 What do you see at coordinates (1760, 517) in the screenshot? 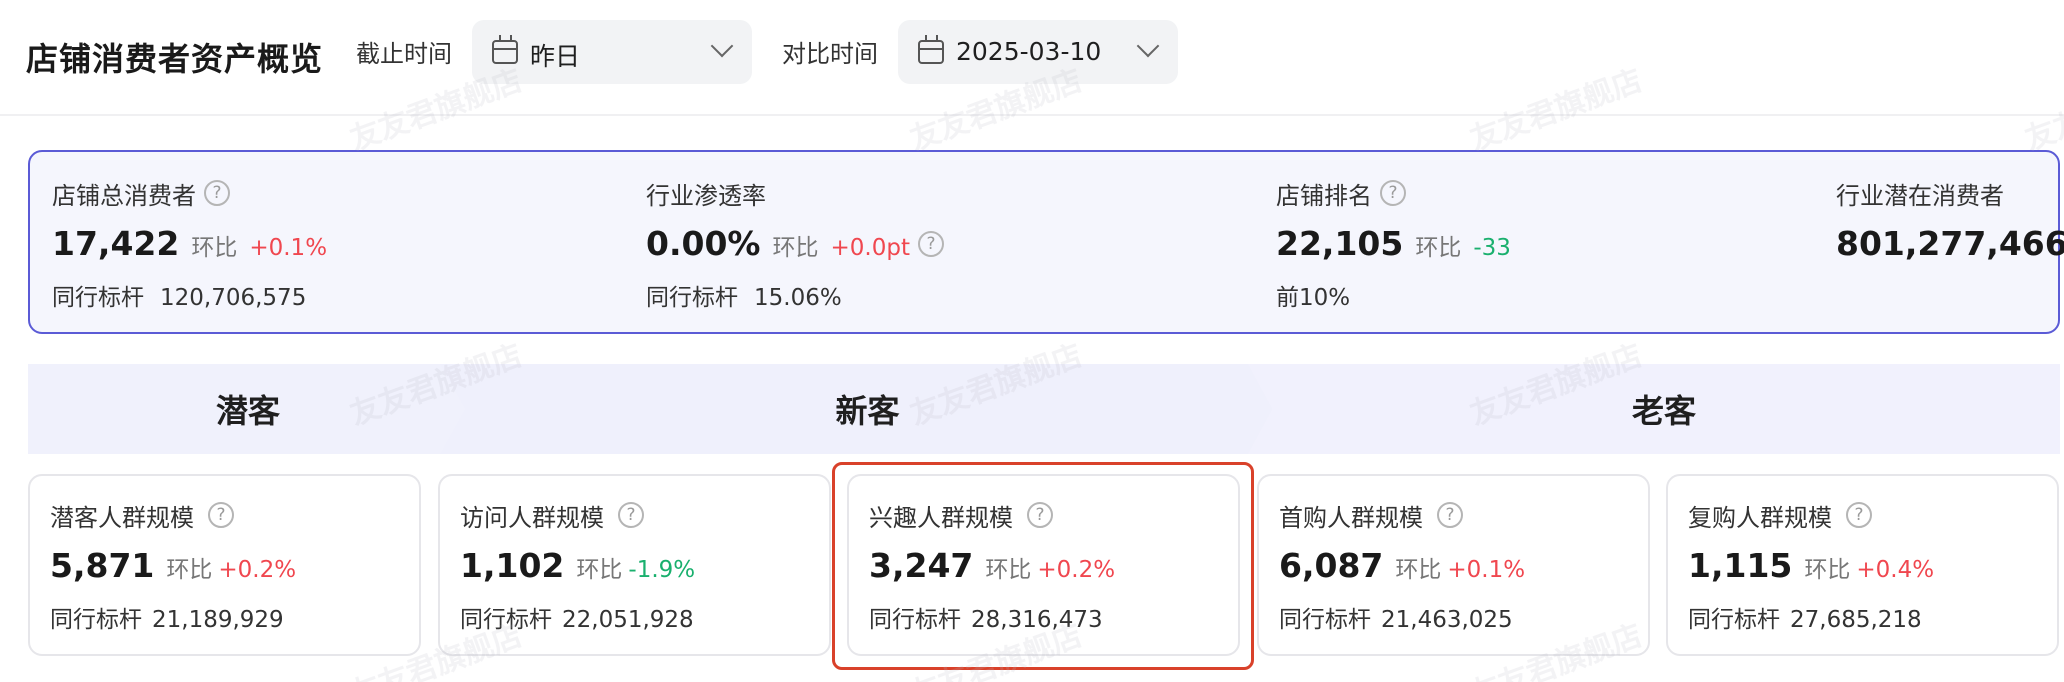
I see `card-label: 复购人群规模` at bounding box center [1760, 517].